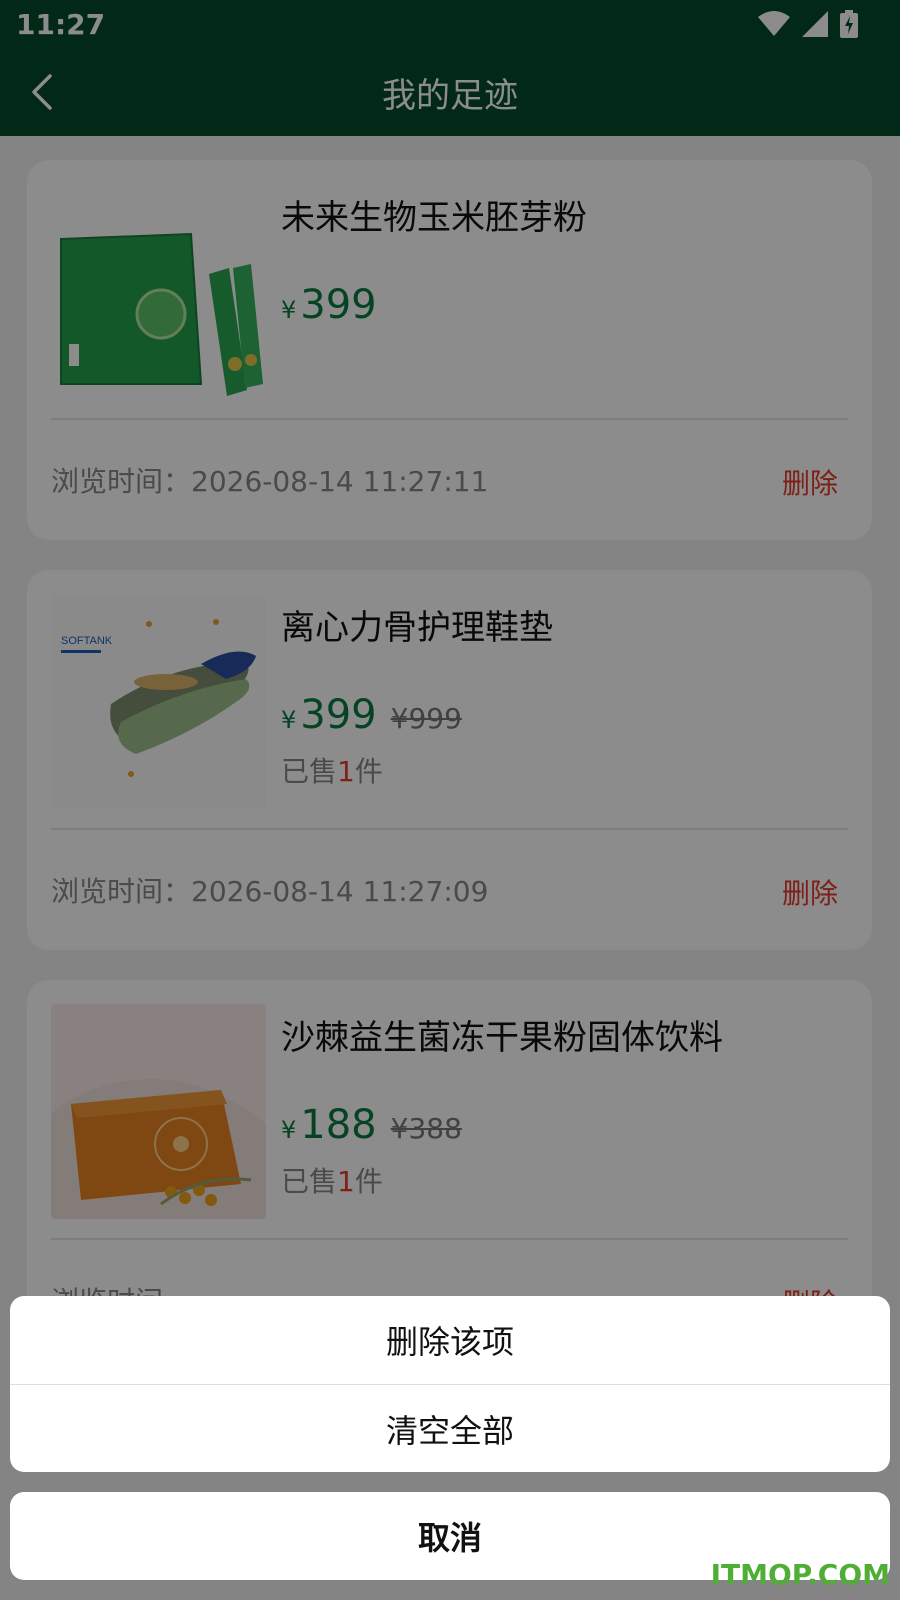 The image size is (900, 1600). Describe the element at coordinates (800, 1574) in the screenshot. I see `watermark: ITMOP.COM` at that location.